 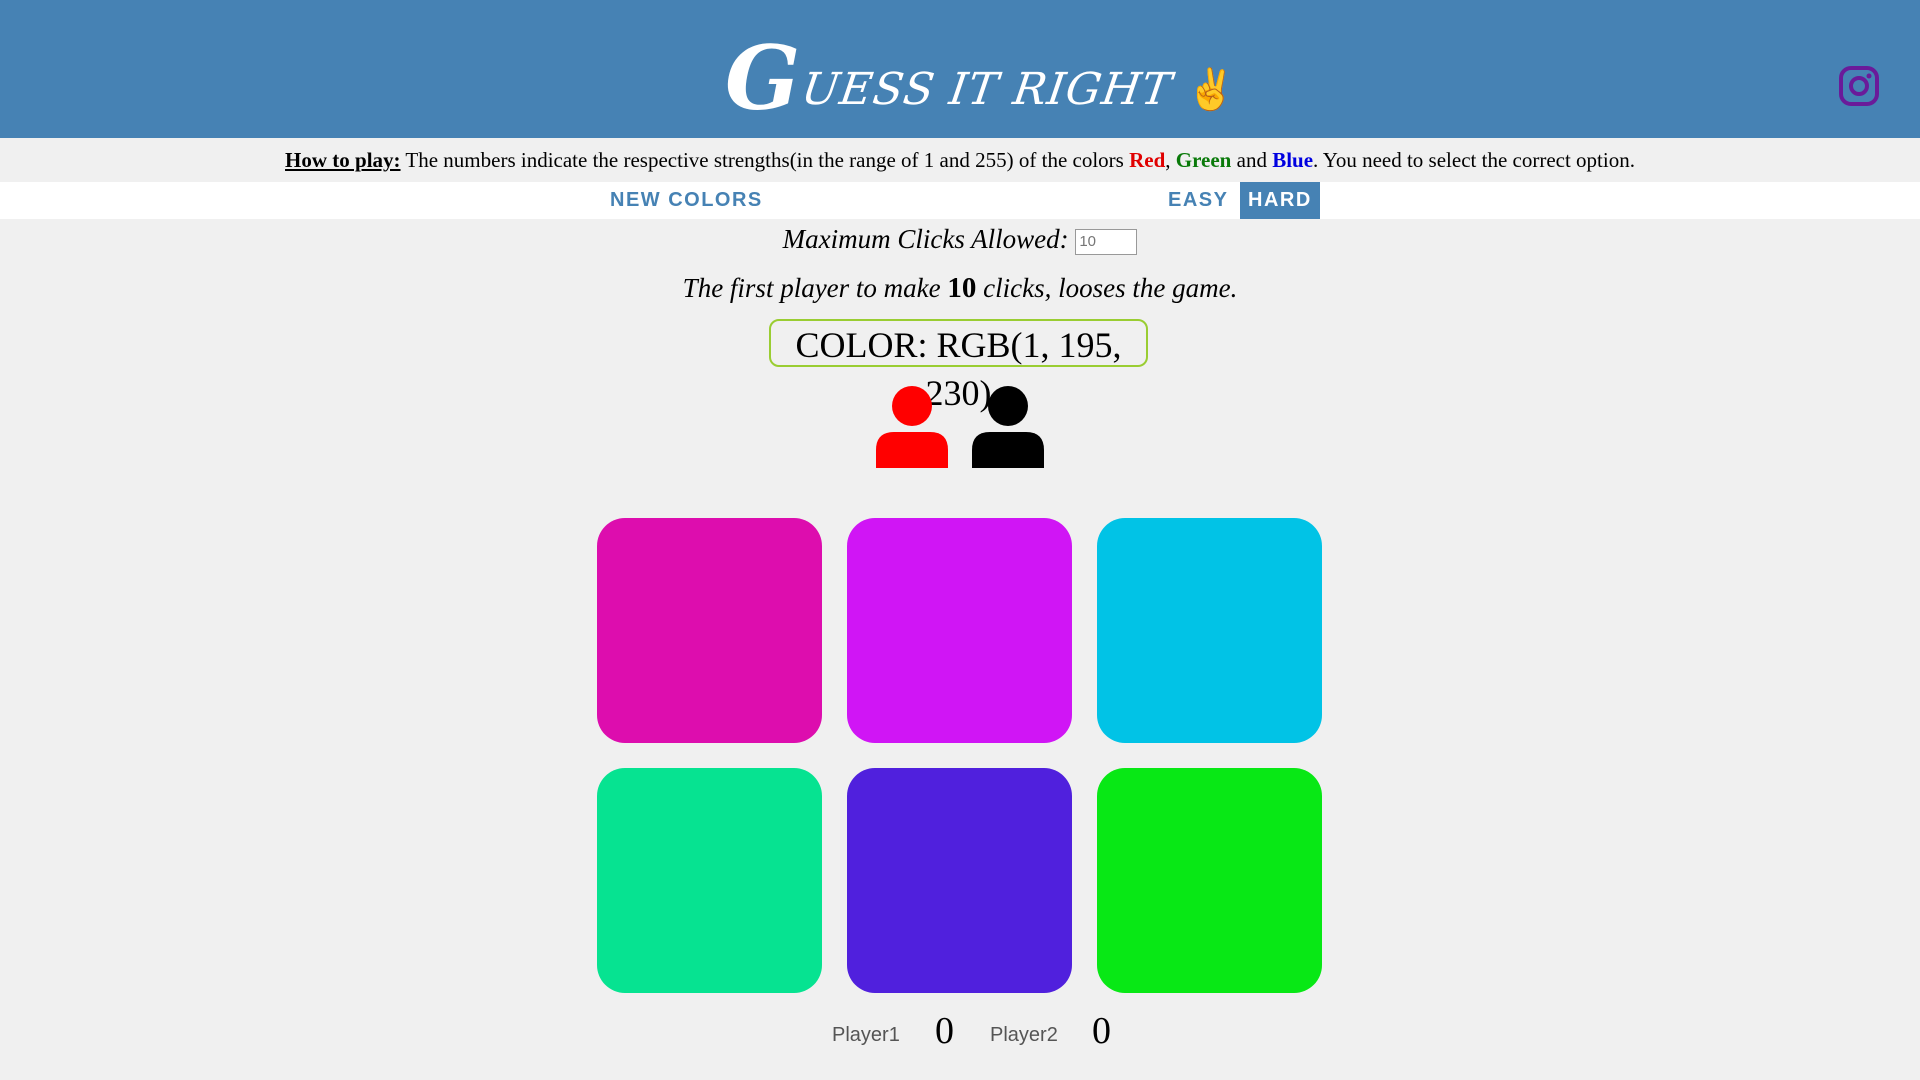 What do you see at coordinates (960, 200) in the screenshot?
I see `navbar: NEW COLORS EASY HARD` at bounding box center [960, 200].